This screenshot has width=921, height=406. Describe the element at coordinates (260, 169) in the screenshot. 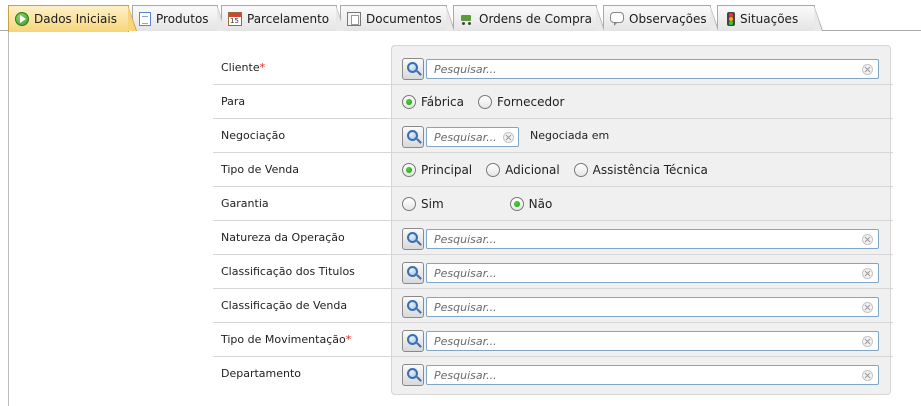

I see `field-label-tipo-venda: Tipo de Venda` at that location.